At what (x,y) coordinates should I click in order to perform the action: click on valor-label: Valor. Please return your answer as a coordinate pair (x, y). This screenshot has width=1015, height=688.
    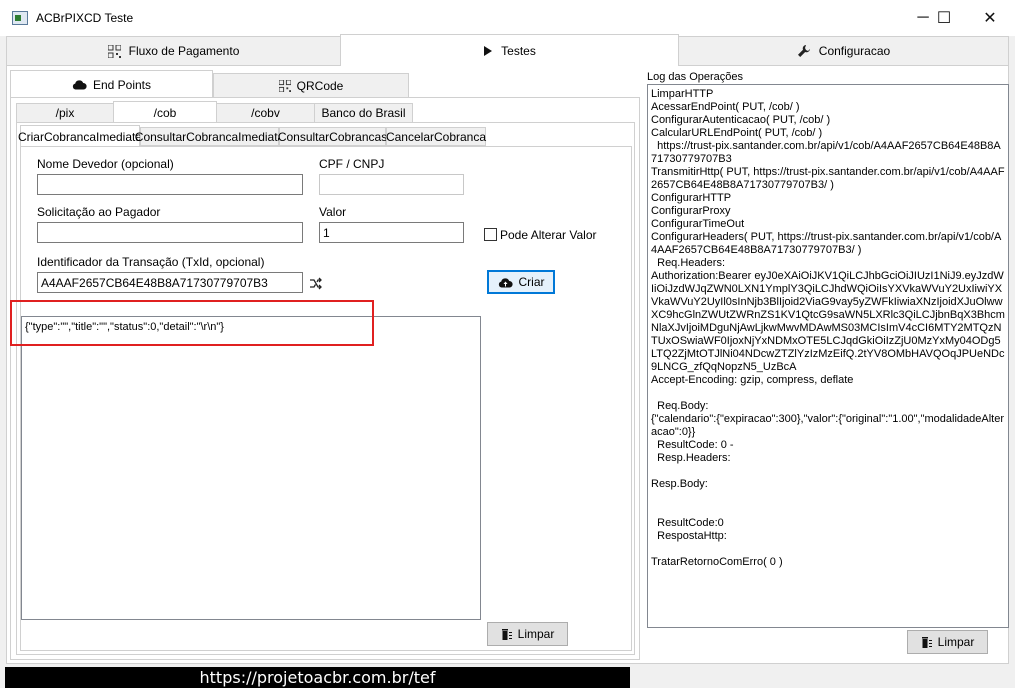
    Looking at the image, I should click on (333, 212).